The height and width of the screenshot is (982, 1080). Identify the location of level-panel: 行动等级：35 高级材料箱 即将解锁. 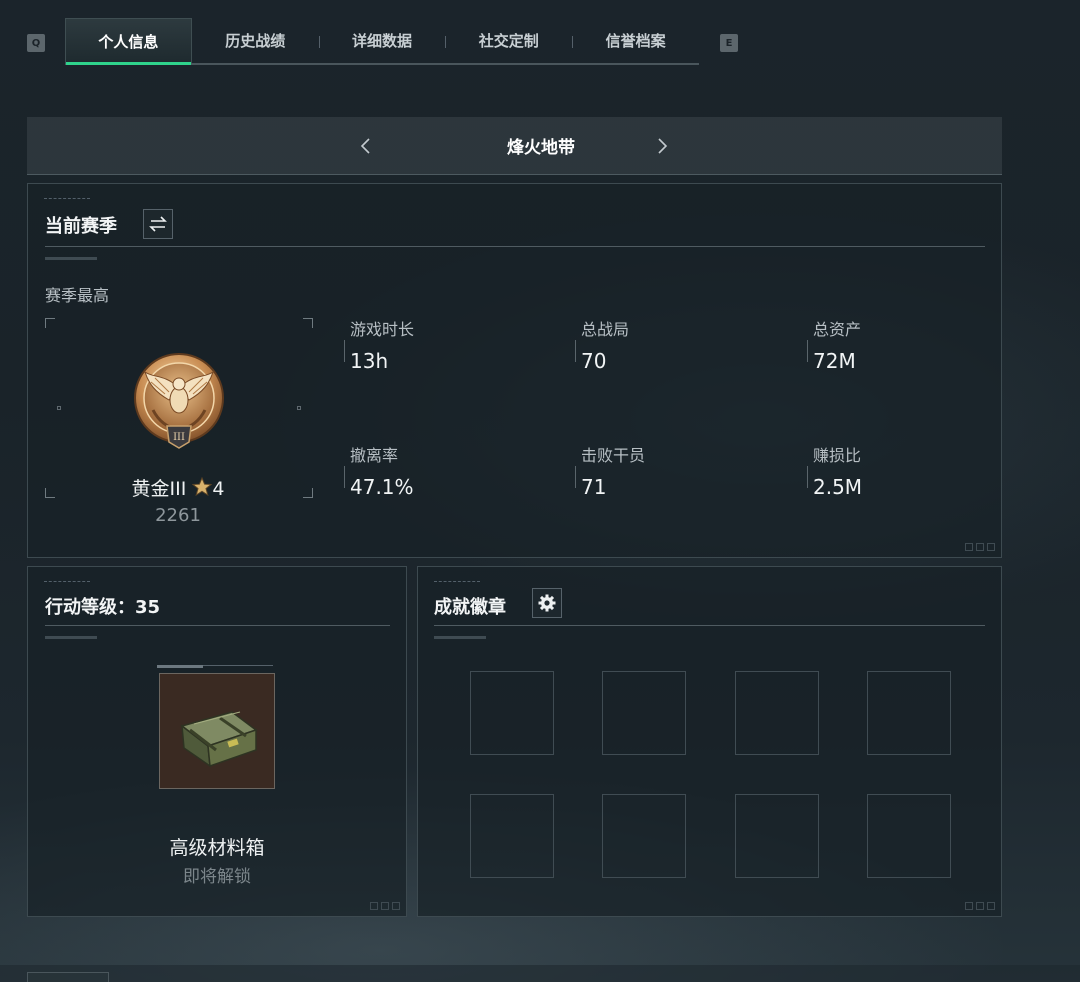
(217, 741).